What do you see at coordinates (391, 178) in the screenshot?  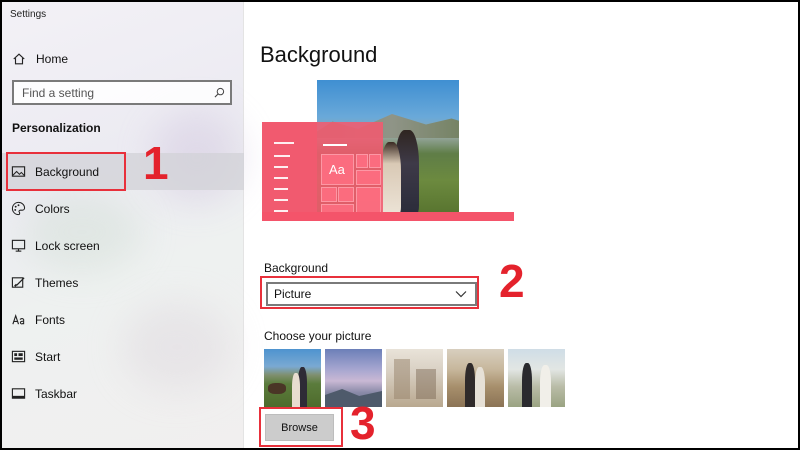 I see `preview-person` at bounding box center [391, 178].